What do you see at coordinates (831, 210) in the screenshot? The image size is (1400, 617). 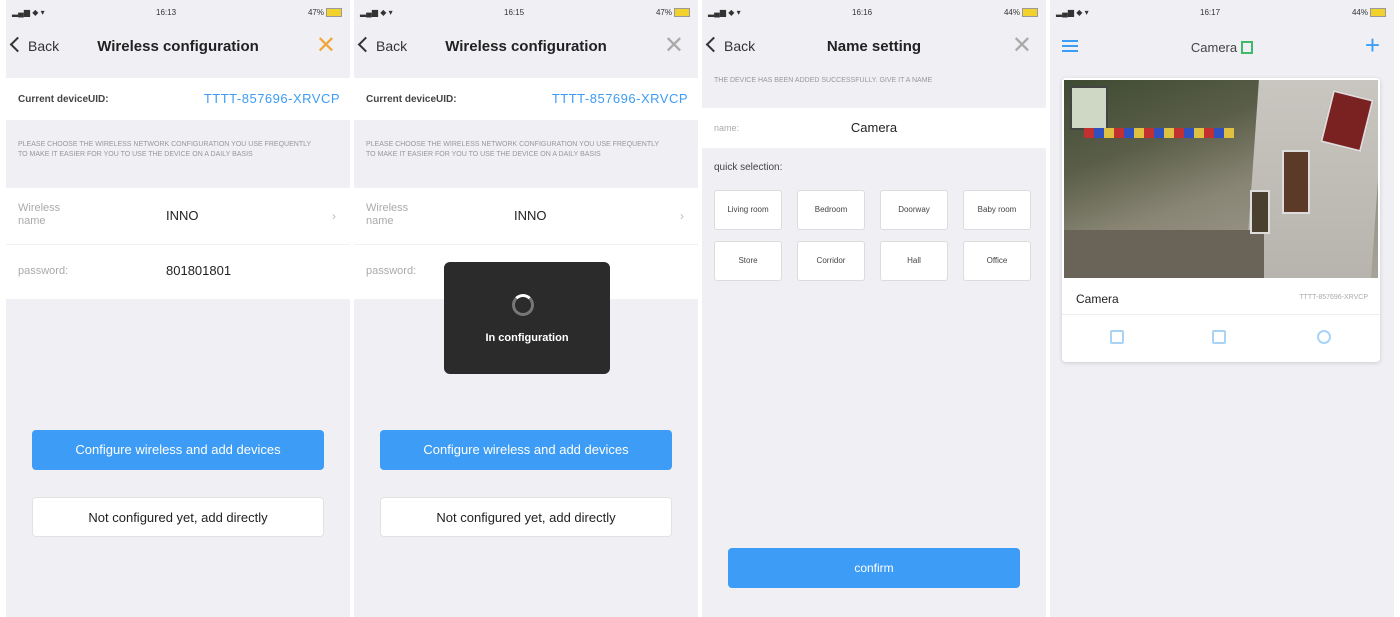 I see `chip-bedroom: Bedroom` at bounding box center [831, 210].